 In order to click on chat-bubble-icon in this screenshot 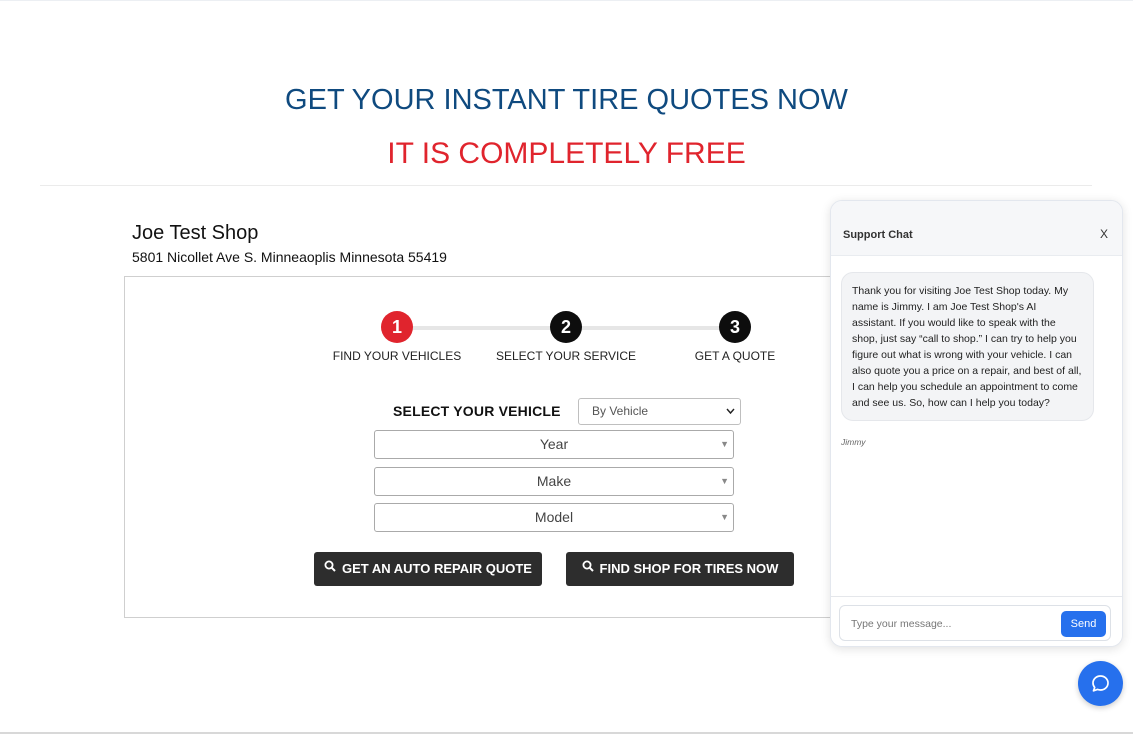, I will do `click(1100, 683)`.